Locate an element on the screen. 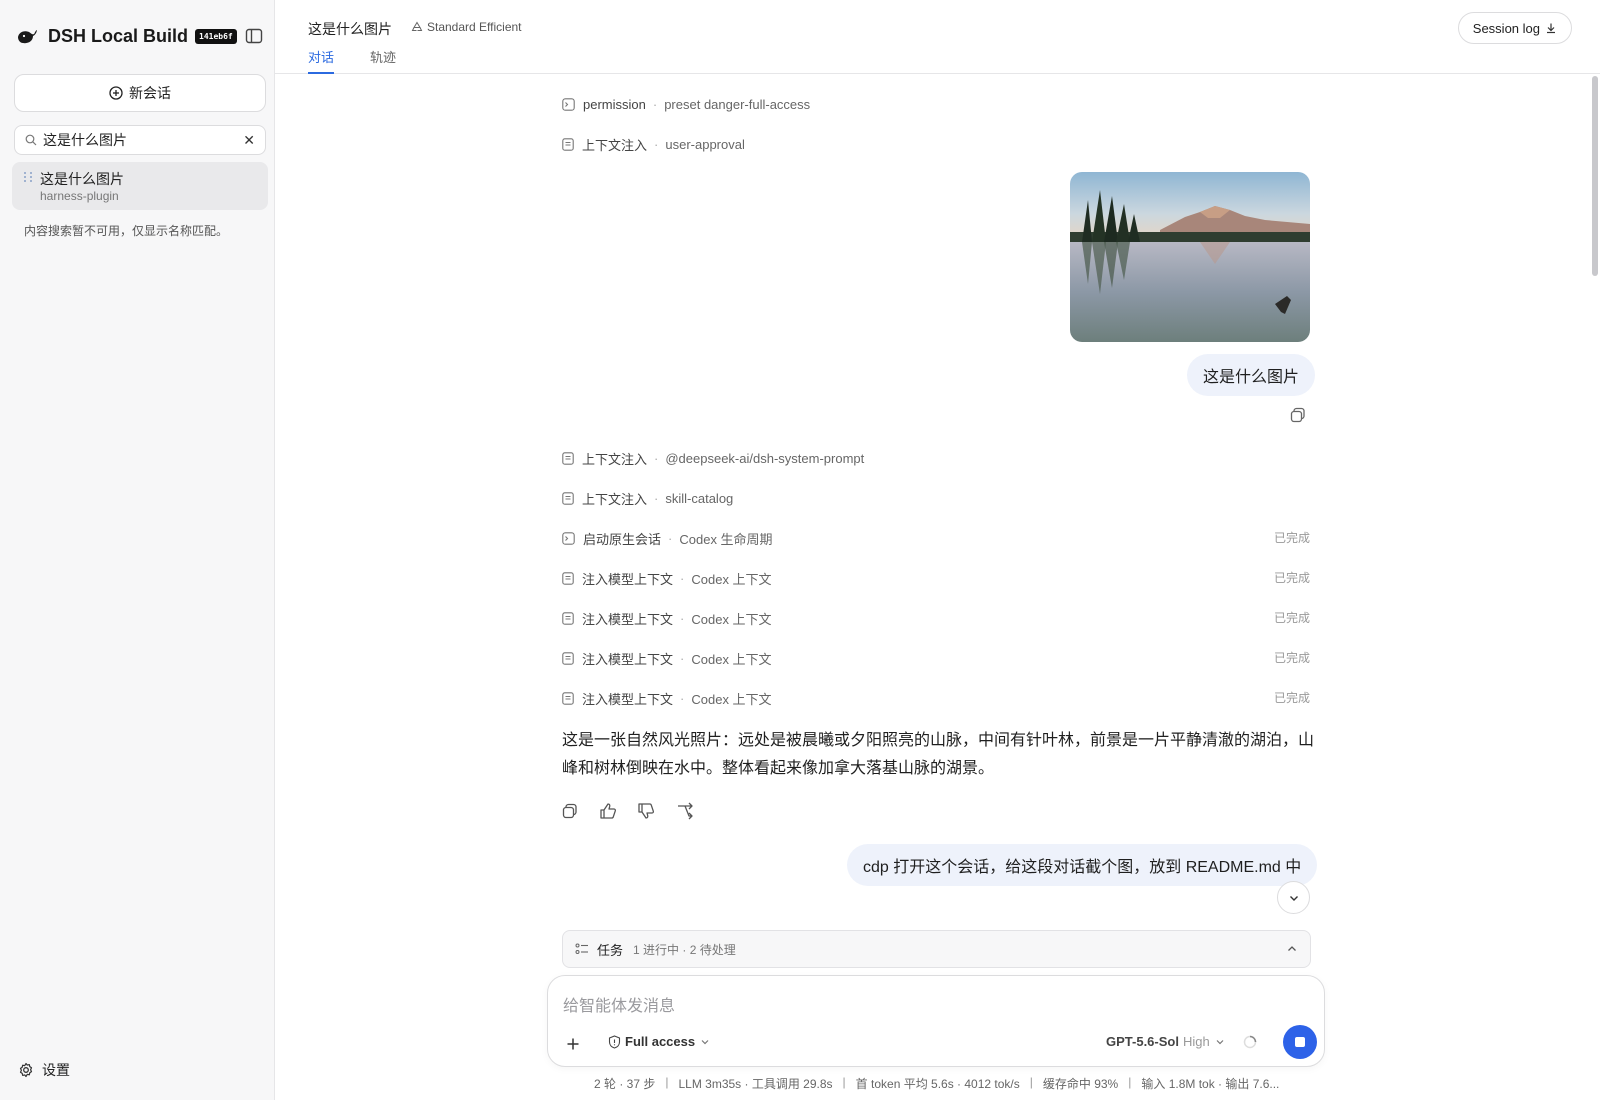 The width and height of the screenshot is (1600, 1100). user-message-bubble: 这是什么图片 is located at coordinates (1251, 375).